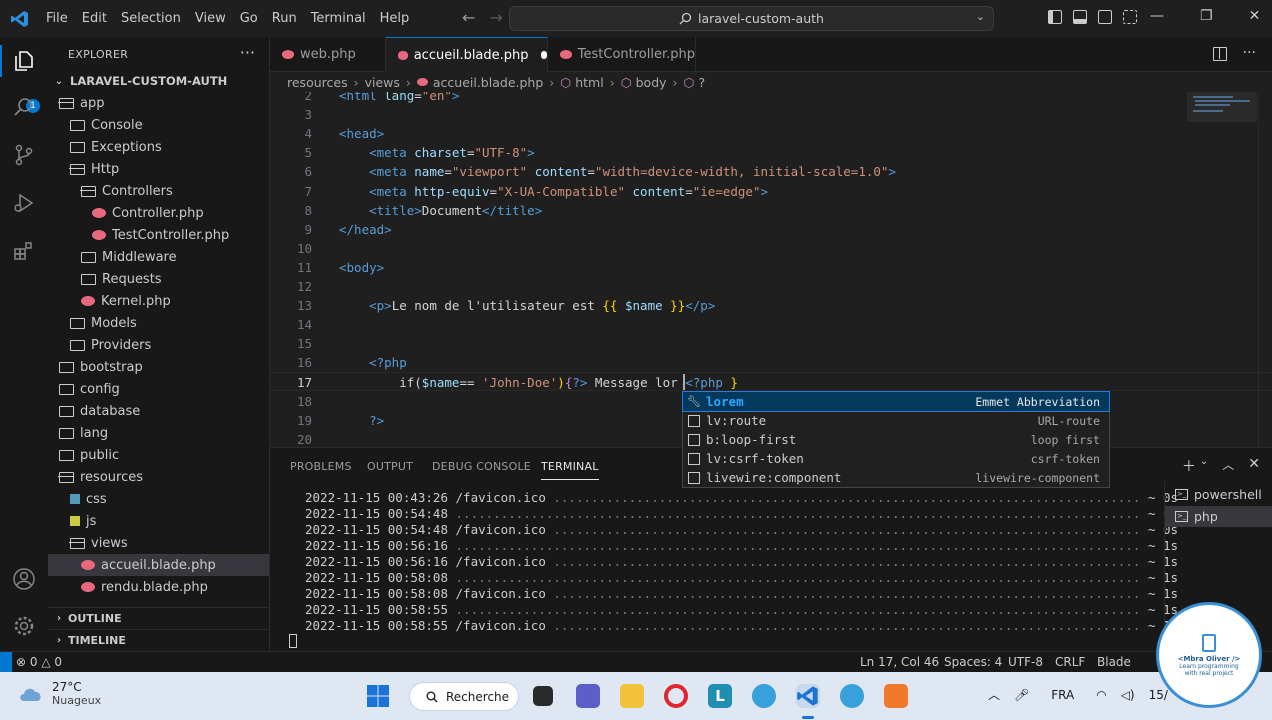  I want to click on gear-icon, so click(24, 626).